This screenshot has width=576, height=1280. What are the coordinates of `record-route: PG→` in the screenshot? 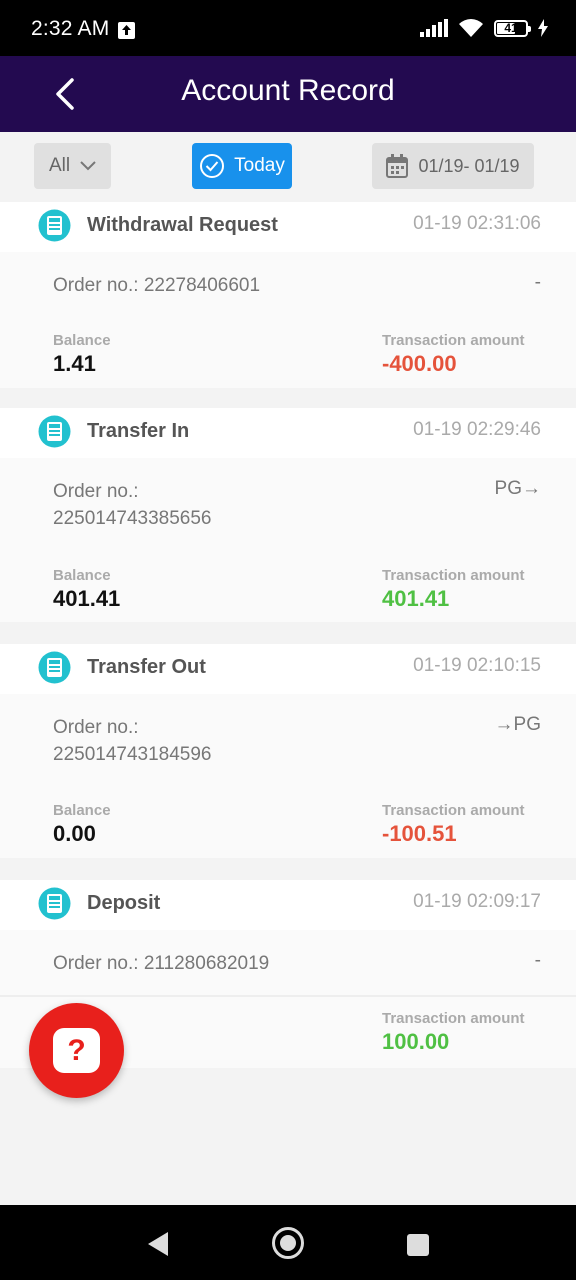 It's located at (517, 488).